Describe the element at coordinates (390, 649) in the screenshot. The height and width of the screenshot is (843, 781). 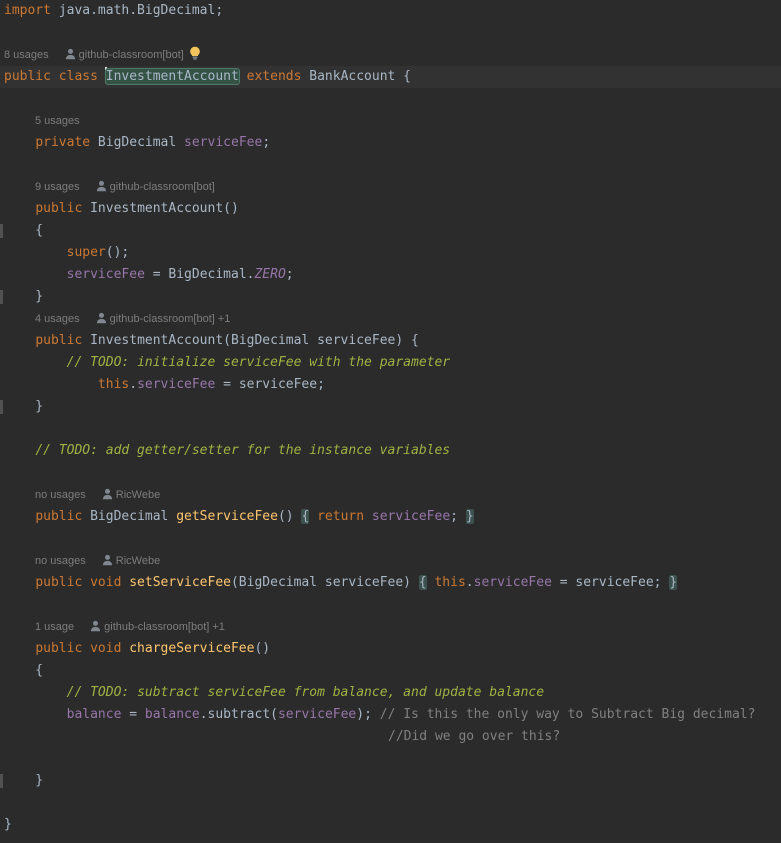
I see `code-line-30: public void chargeServiceFee()` at that location.